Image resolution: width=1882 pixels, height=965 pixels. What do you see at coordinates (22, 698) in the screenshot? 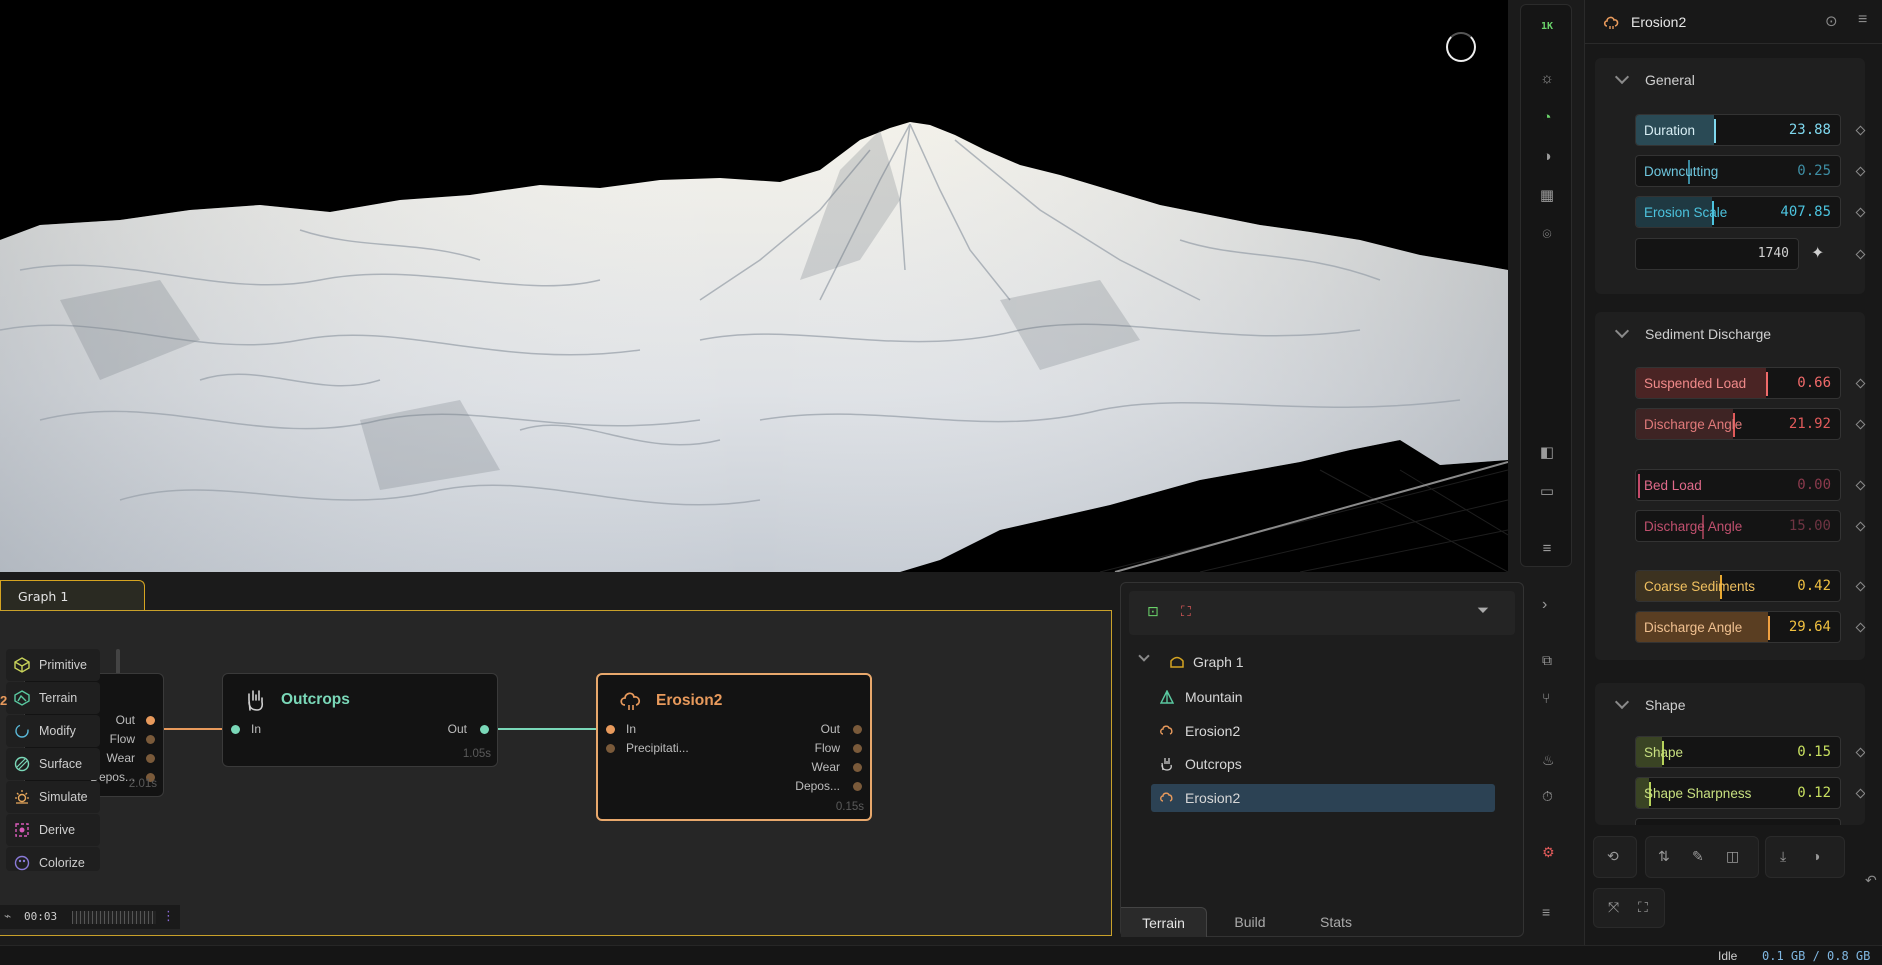
I see `terrain-icon` at bounding box center [22, 698].